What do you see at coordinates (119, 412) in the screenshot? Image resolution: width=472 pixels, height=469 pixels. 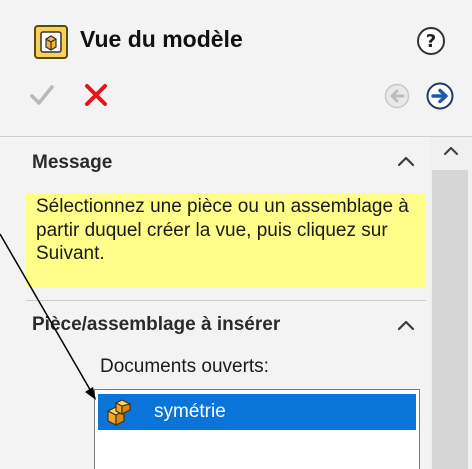 I see `assembly-icon` at bounding box center [119, 412].